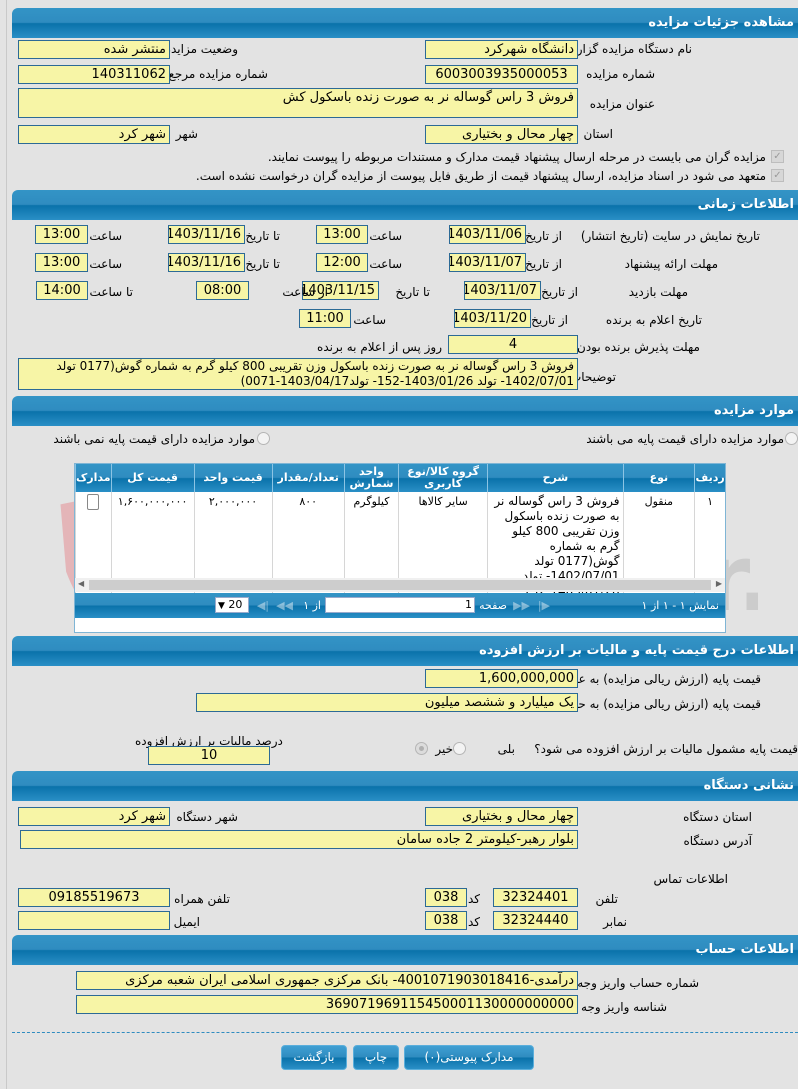 This screenshot has width=798, height=1089. What do you see at coordinates (299, 839) in the screenshot?
I see `org-address-field: بلوار رهبر-کیلومتر 2 جاده سامان` at bounding box center [299, 839].